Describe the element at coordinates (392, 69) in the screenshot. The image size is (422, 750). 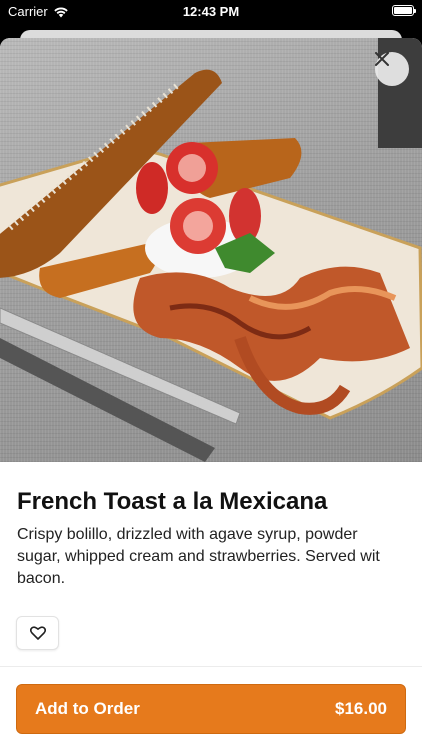
I see `close-button` at that location.